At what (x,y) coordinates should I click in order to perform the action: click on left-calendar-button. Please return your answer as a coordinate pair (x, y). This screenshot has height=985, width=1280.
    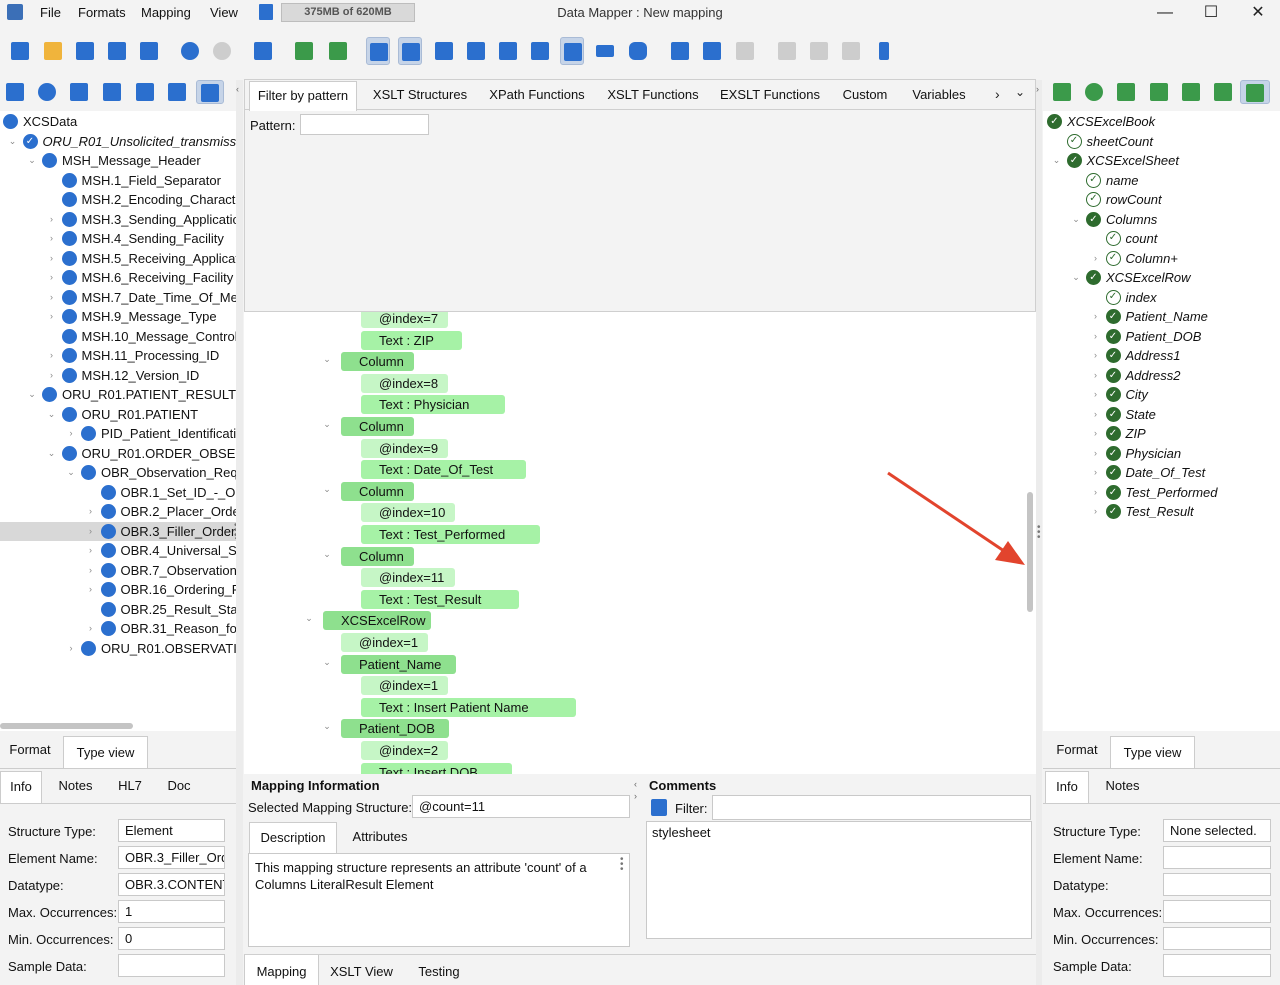
    Looking at the image, I should click on (79, 92).